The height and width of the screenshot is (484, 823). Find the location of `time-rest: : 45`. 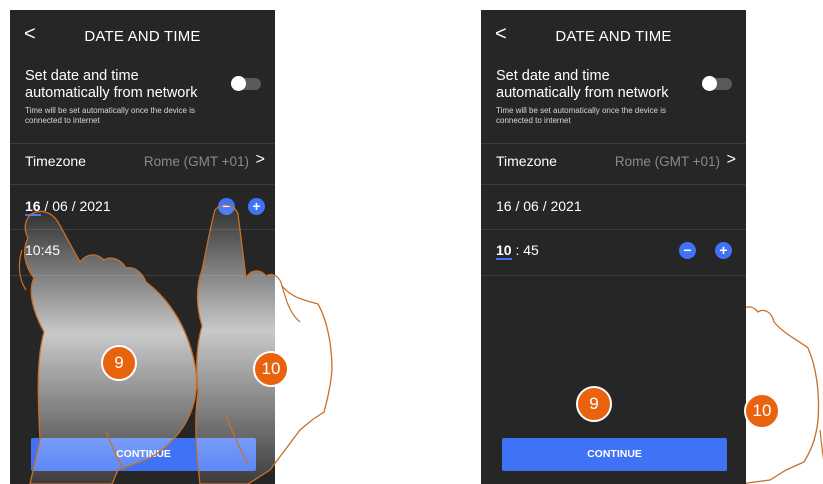

time-rest: : 45 is located at coordinates (525, 250).